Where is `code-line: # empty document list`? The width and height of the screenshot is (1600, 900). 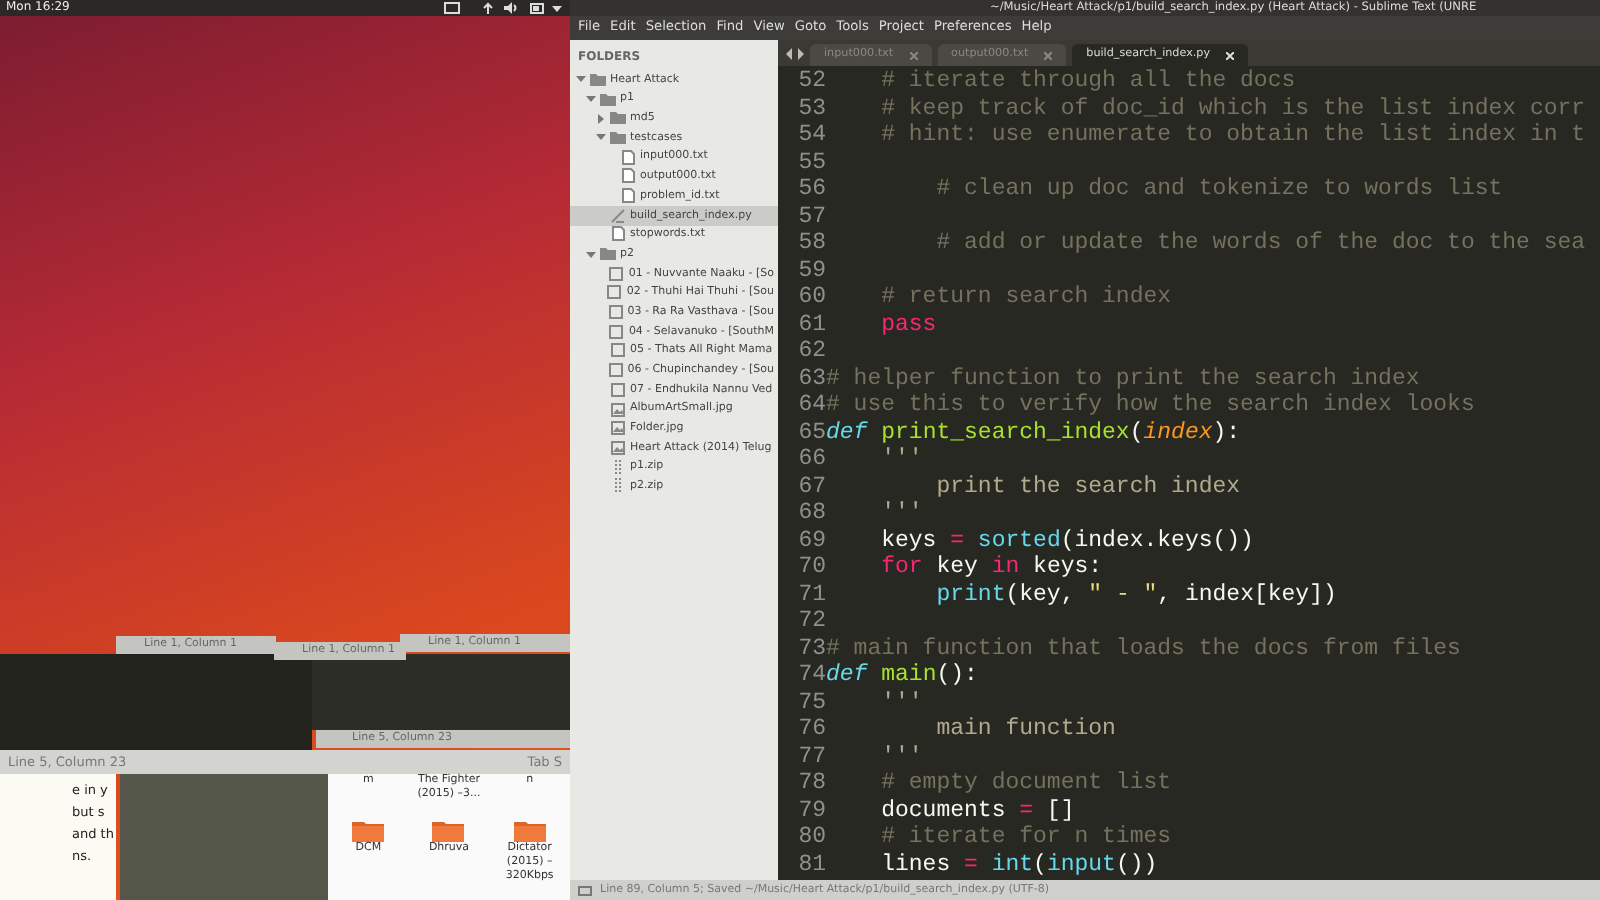
code-line: # empty document list is located at coordinates (1025, 783).